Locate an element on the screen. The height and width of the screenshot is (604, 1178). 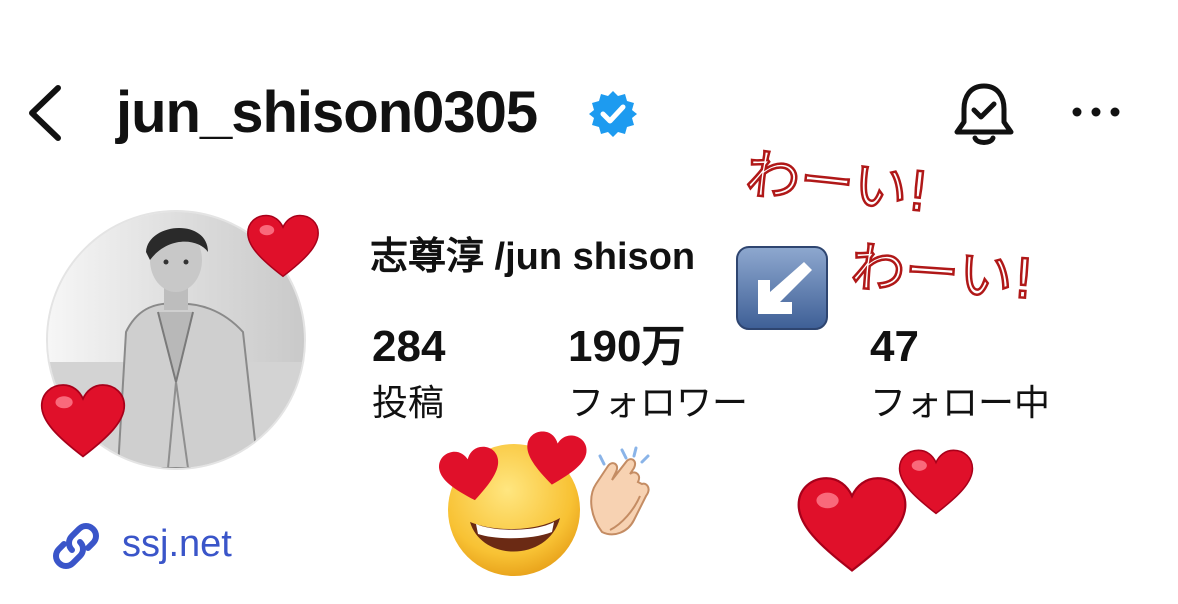
chevron-left-icon is located at coordinates (45, 113).